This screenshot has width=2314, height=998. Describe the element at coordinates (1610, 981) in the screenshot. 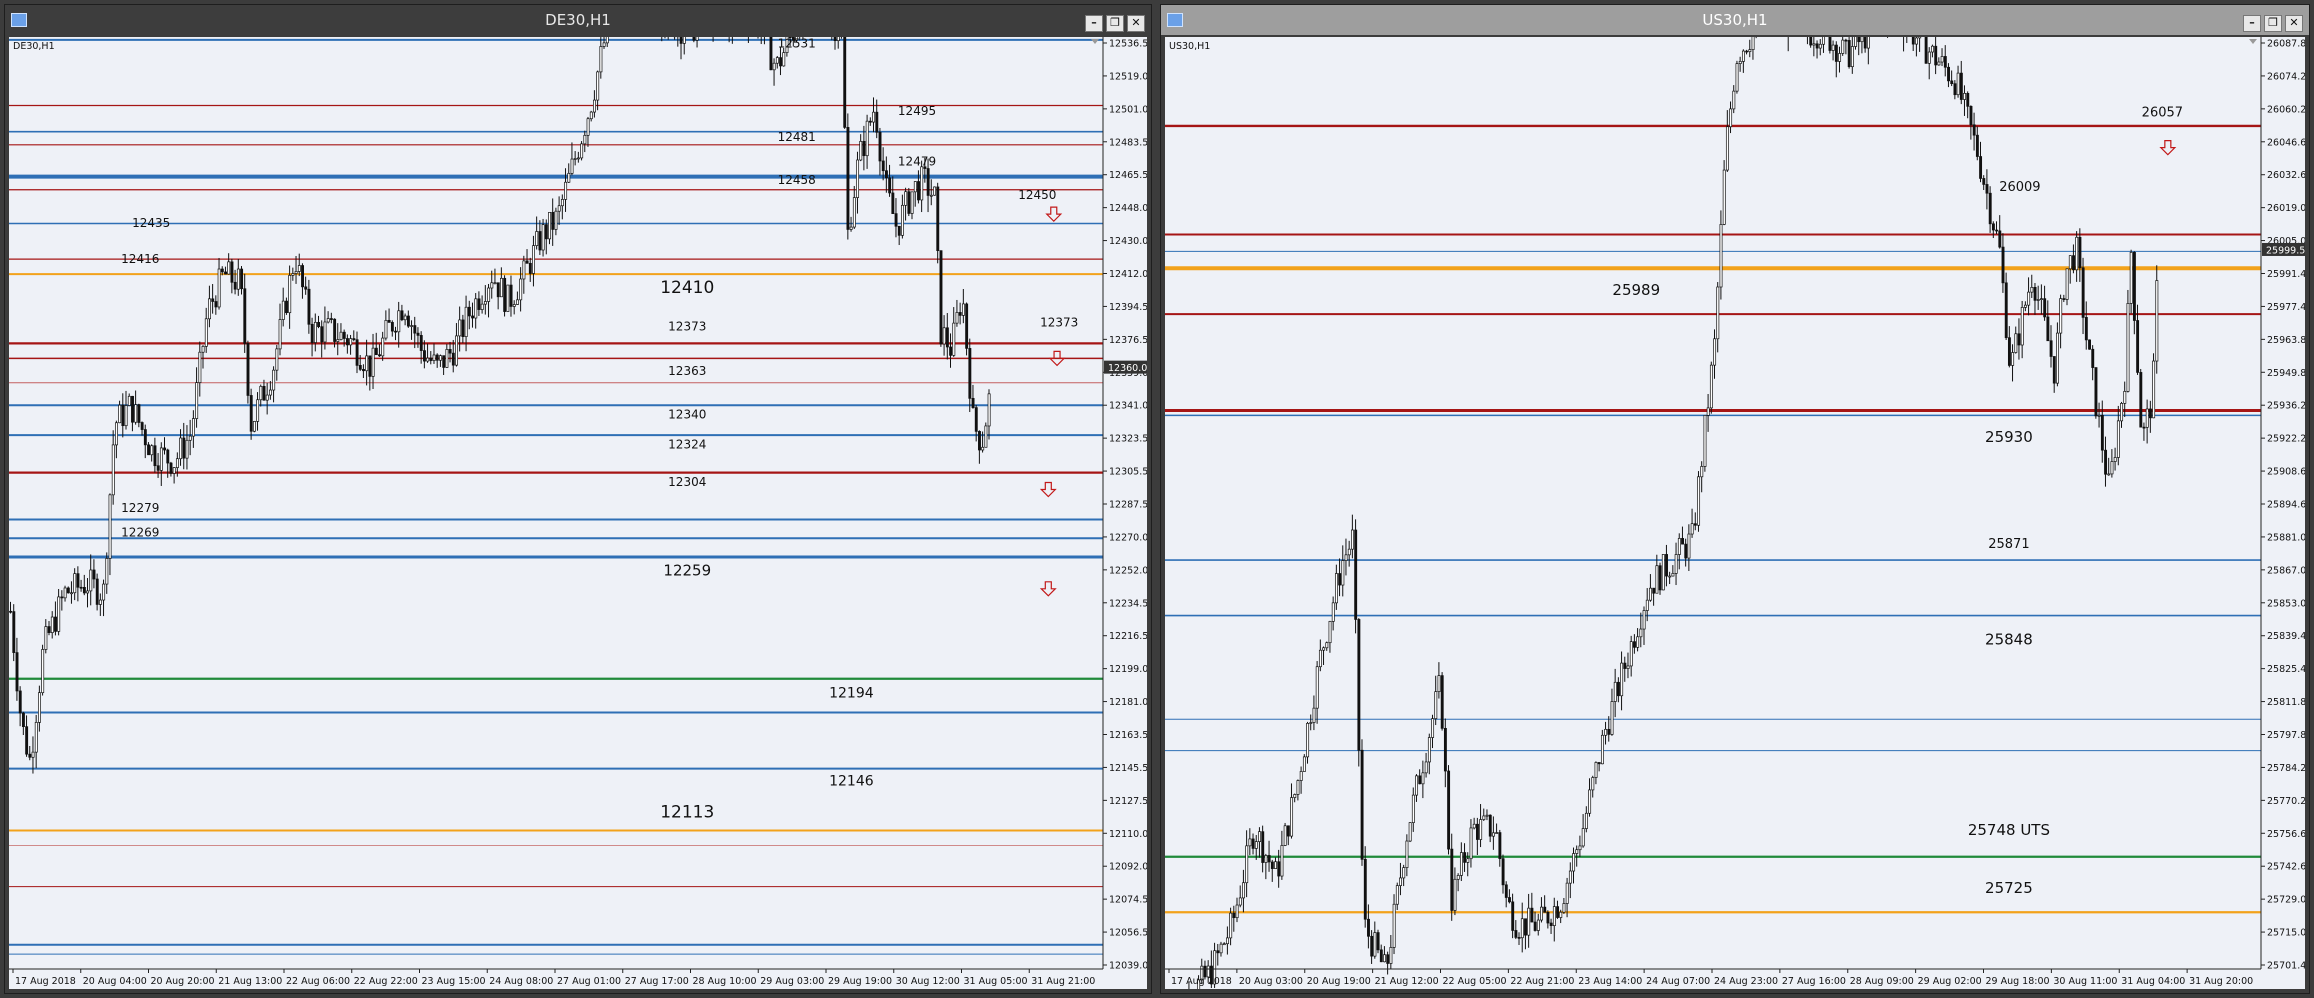

I see `time-tick-label: 23 Aug 14:00` at that location.